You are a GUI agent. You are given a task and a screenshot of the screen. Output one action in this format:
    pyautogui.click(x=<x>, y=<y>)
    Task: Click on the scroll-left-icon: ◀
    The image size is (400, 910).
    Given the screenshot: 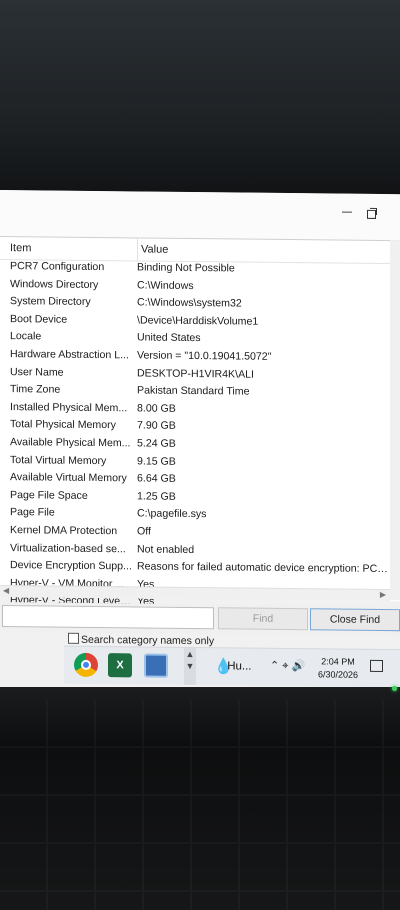 What is the action you would take?
    pyautogui.click(x=6, y=590)
    